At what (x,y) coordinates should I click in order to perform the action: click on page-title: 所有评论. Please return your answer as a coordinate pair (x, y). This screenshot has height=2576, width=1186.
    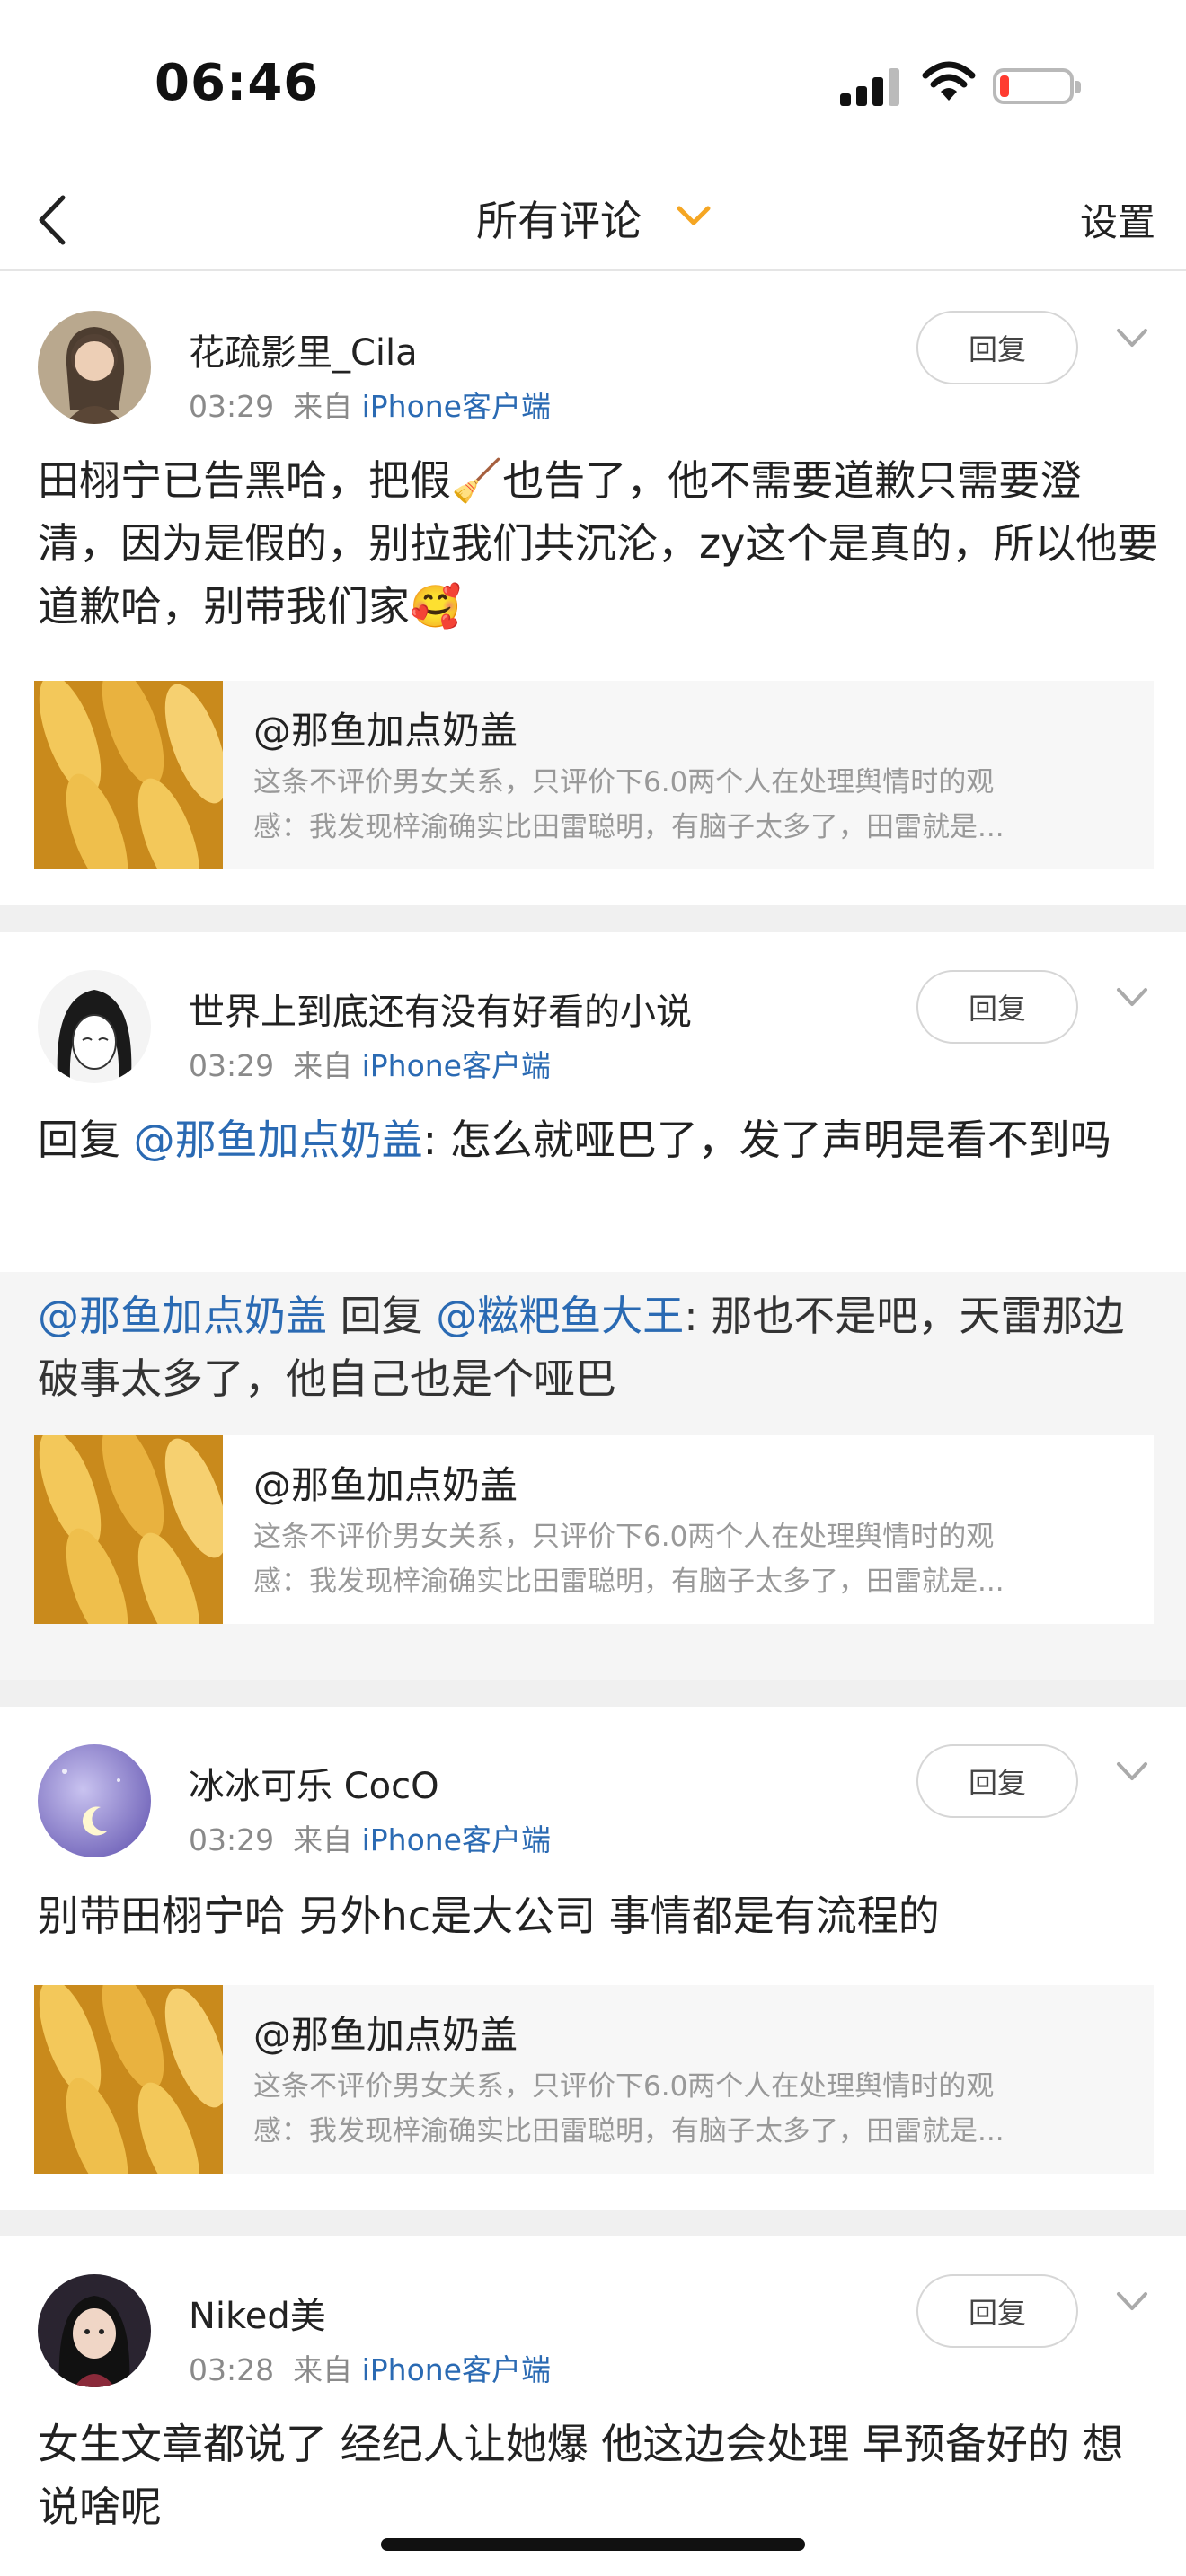
    Looking at the image, I should click on (559, 218).